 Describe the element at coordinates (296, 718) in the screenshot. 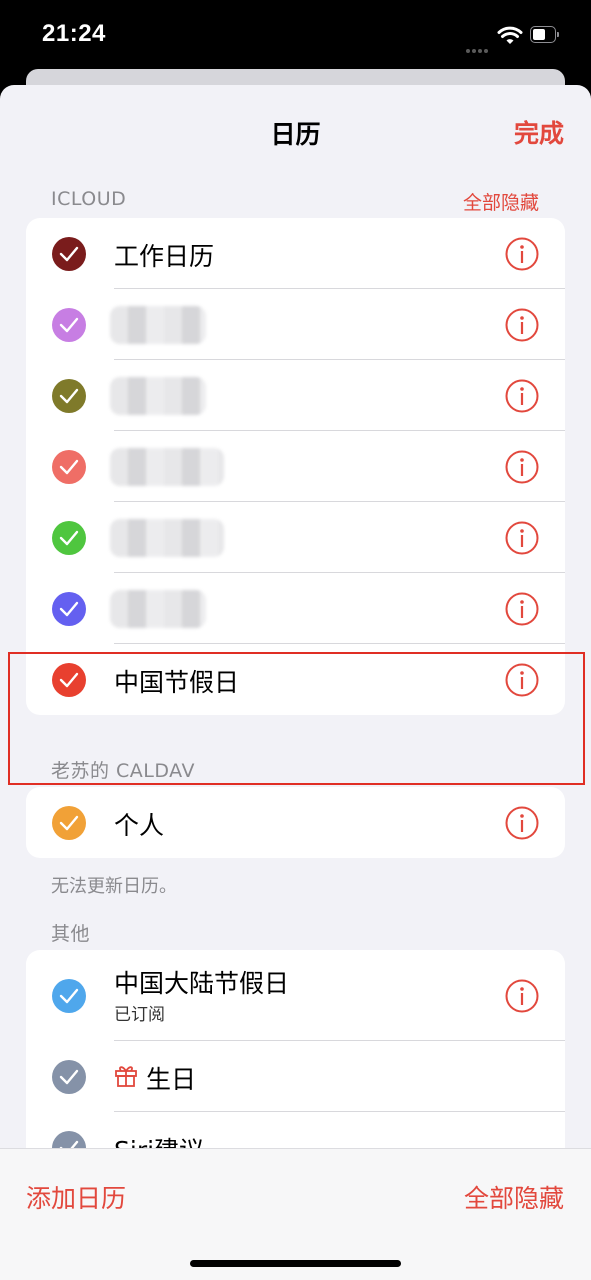

I see `annotation-highlight-box` at that location.